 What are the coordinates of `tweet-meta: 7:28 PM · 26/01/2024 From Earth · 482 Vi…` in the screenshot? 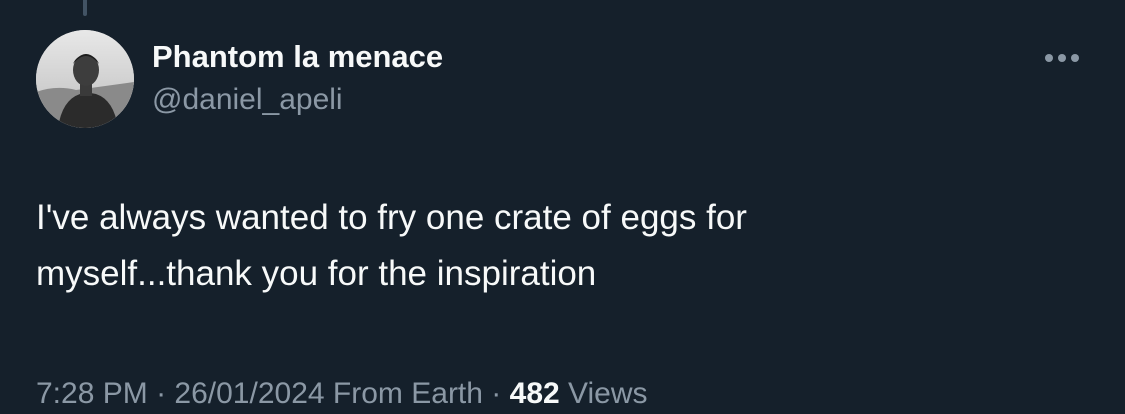 It's located at (342, 394).